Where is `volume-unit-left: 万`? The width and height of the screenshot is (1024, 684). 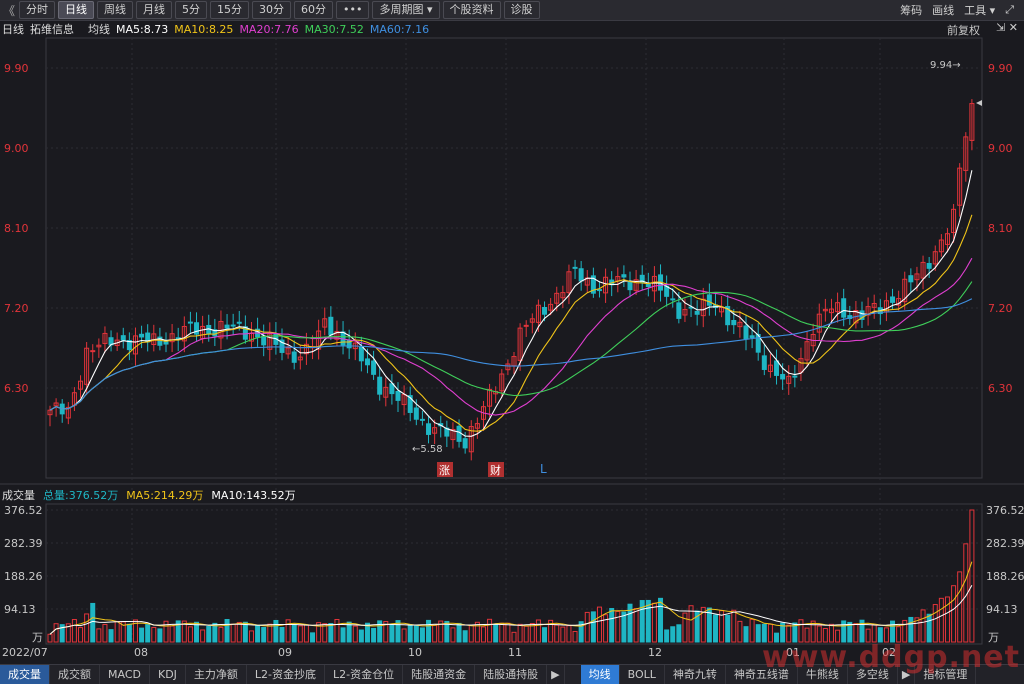
volume-unit-left: 万 is located at coordinates (37, 637).